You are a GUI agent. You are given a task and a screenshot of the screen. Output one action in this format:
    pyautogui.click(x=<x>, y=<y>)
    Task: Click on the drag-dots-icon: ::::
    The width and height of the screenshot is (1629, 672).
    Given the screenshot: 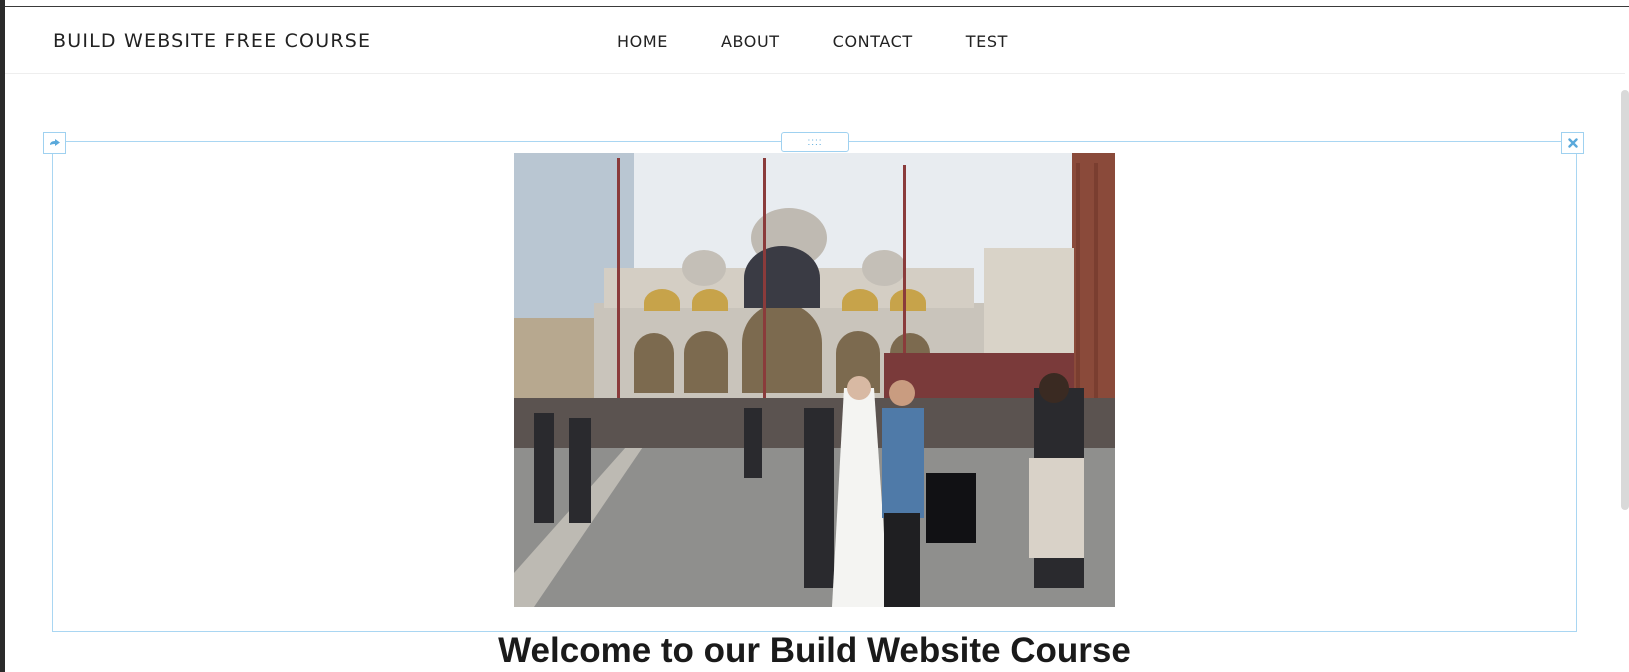 What is the action you would take?
    pyautogui.click(x=815, y=142)
    